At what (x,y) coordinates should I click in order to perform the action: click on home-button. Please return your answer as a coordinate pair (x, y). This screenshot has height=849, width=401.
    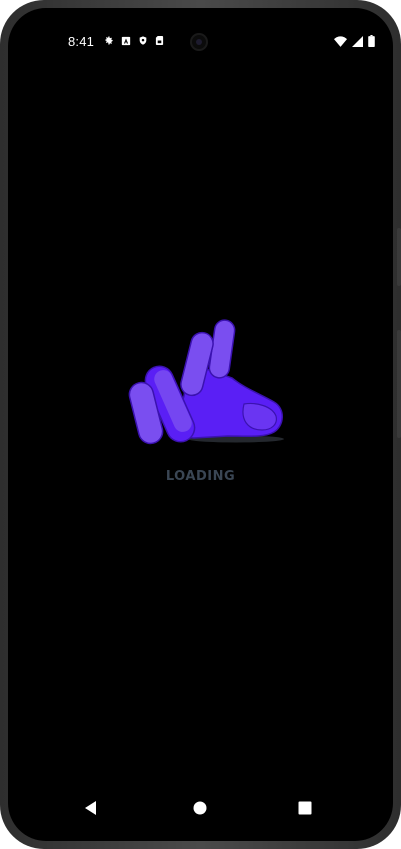
    Looking at the image, I should click on (200, 808).